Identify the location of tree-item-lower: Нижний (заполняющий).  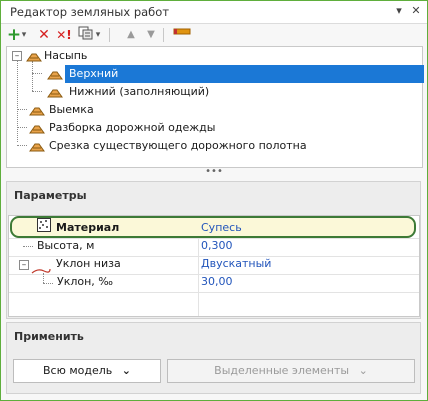
(214, 92).